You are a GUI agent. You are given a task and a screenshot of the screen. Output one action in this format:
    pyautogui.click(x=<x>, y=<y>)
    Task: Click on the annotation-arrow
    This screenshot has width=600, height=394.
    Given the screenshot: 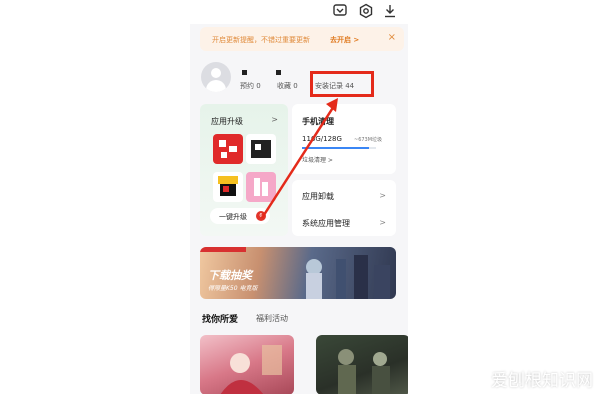 What is the action you would take?
    pyautogui.click(x=299, y=158)
    